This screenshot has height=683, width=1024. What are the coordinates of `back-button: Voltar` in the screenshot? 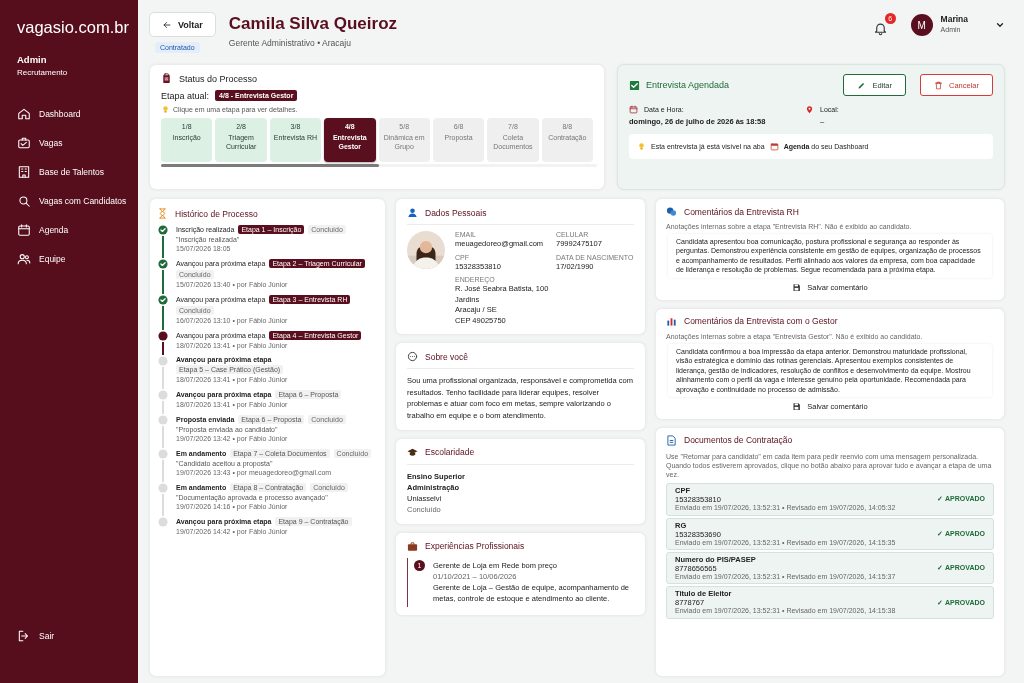 It's located at (182, 24).